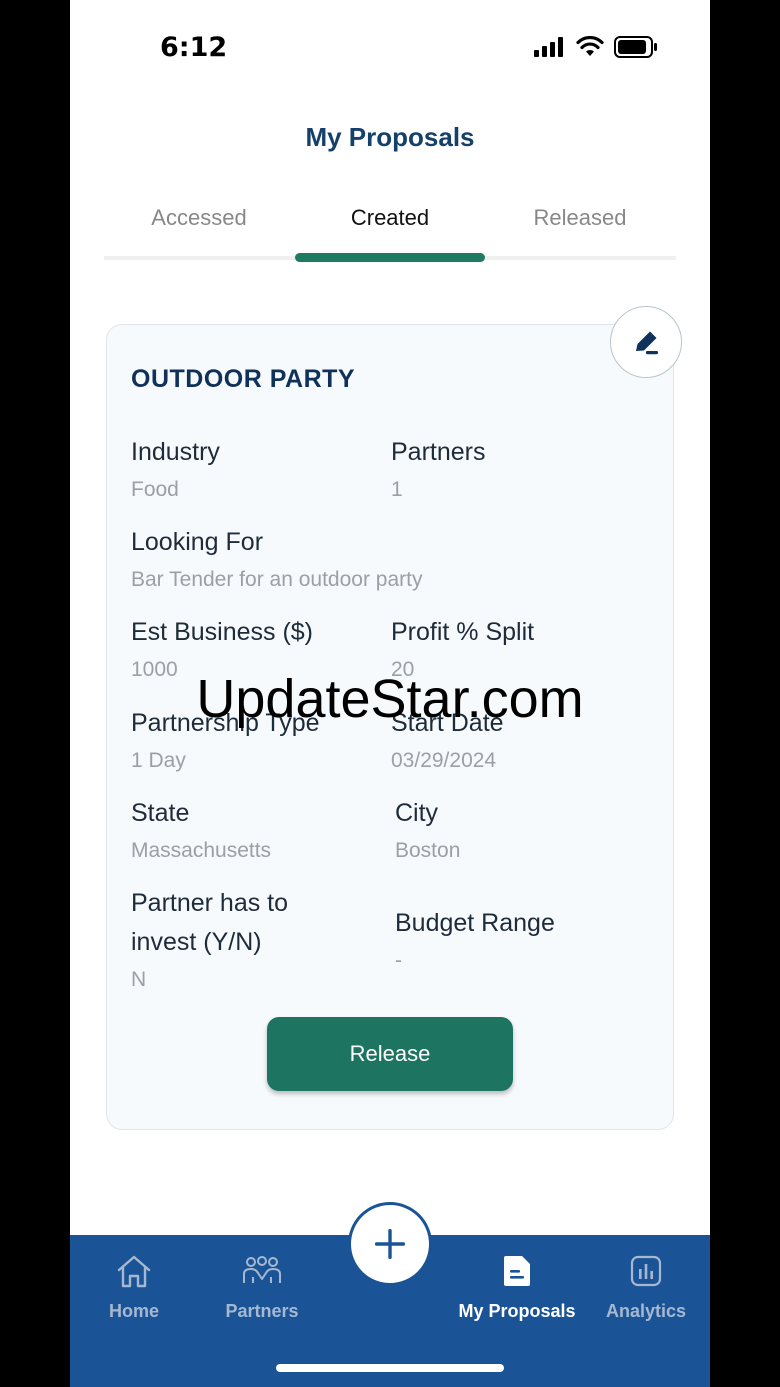 The height and width of the screenshot is (1387, 780). I want to click on tab-released: Released, so click(580, 218).